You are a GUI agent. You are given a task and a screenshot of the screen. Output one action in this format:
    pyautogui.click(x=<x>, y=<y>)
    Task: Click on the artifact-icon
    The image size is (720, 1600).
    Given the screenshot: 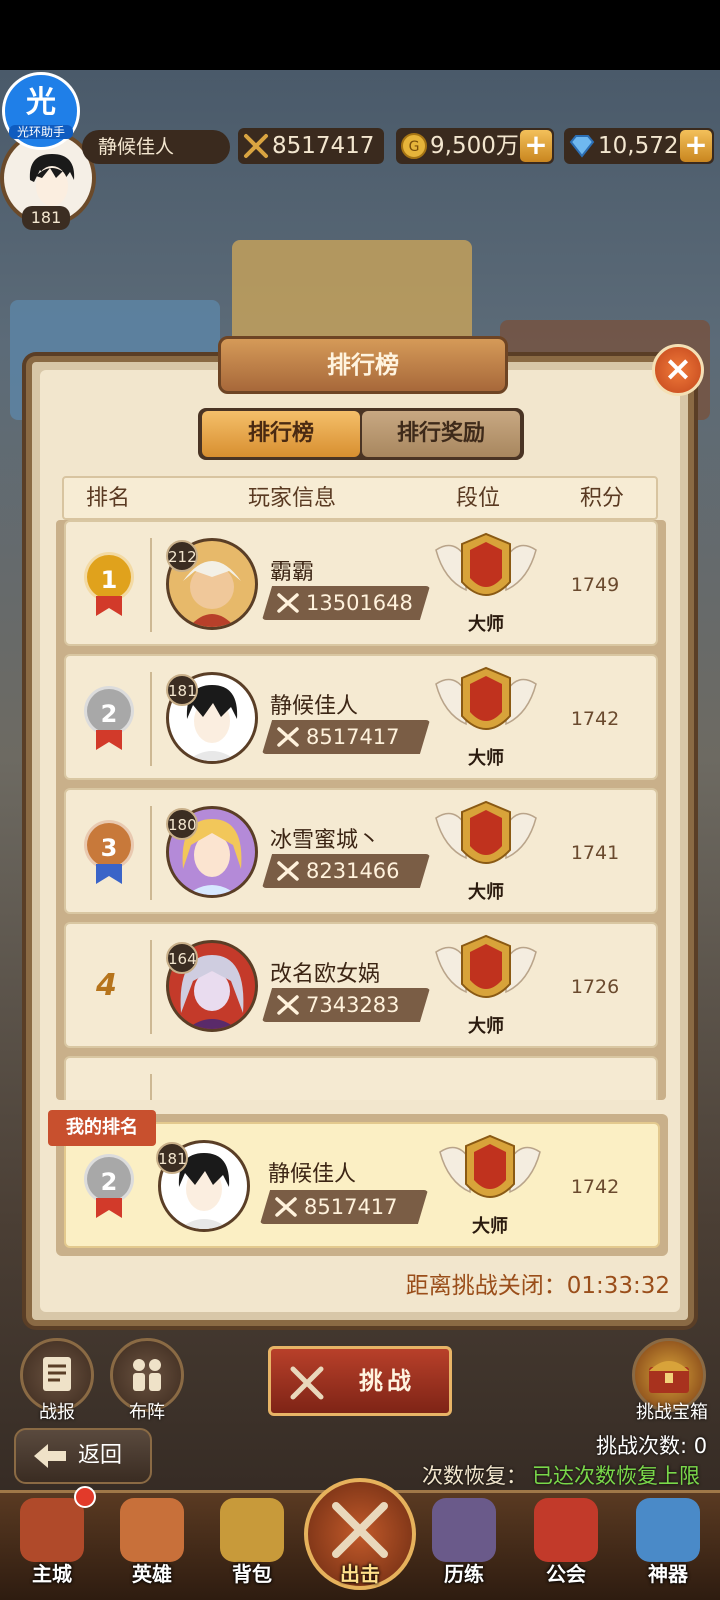 What is the action you would take?
    pyautogui.click(x=668, y=1530)
    